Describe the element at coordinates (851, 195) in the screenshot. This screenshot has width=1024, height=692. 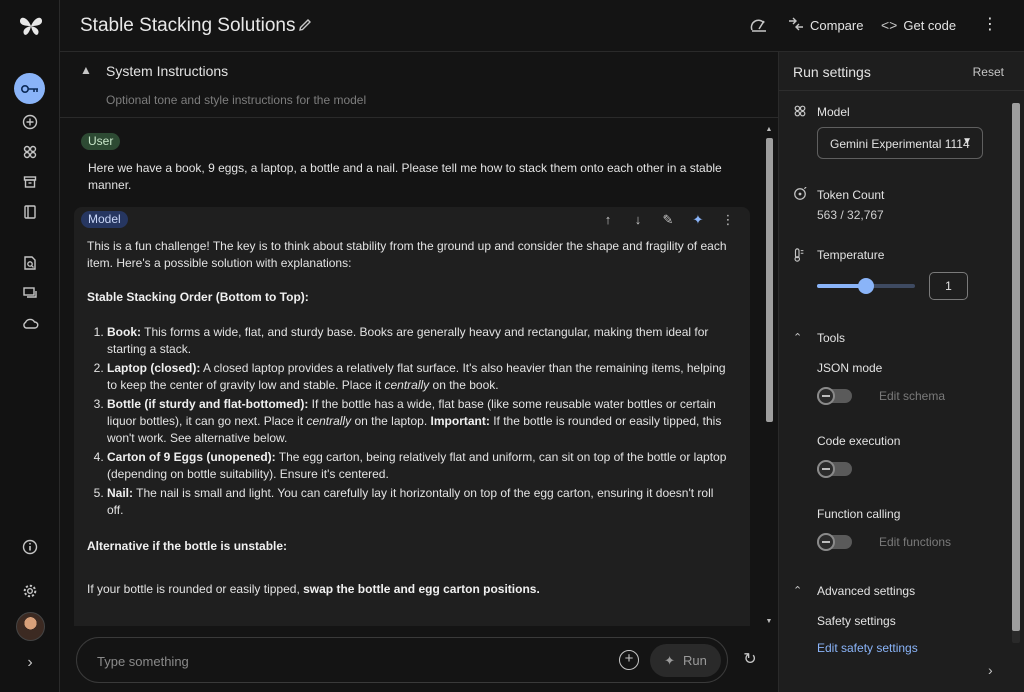
I see `token-count-label: Token Count` at that location.